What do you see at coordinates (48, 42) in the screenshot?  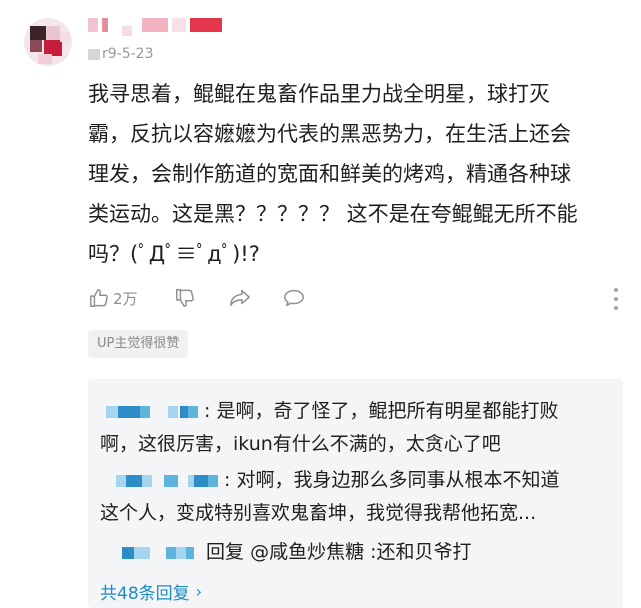 I see `avatar` at bounding box center [48, 42].